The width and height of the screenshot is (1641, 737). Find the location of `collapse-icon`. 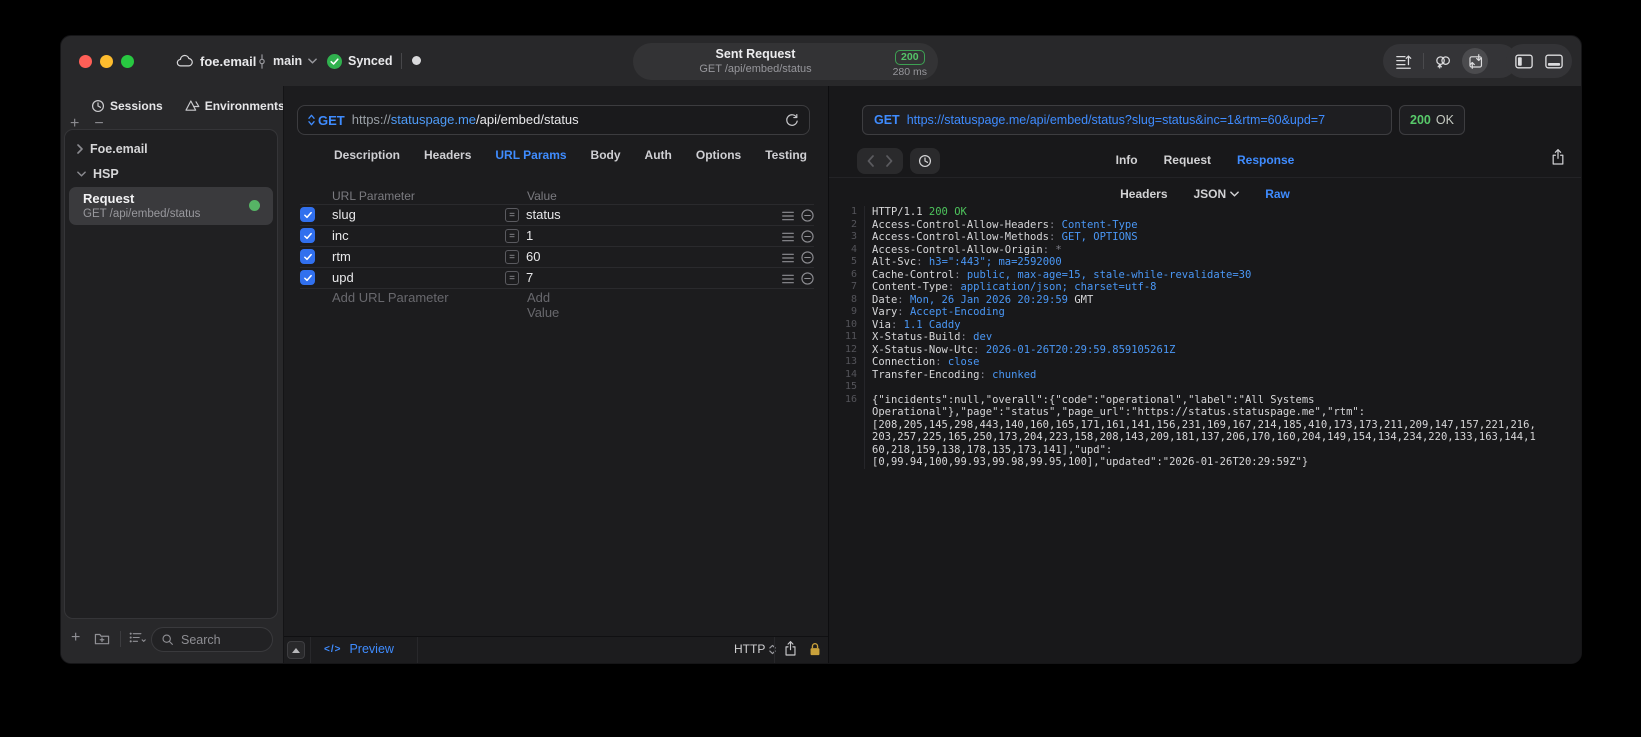

collapse-icon is located at coordinates (296, 650).